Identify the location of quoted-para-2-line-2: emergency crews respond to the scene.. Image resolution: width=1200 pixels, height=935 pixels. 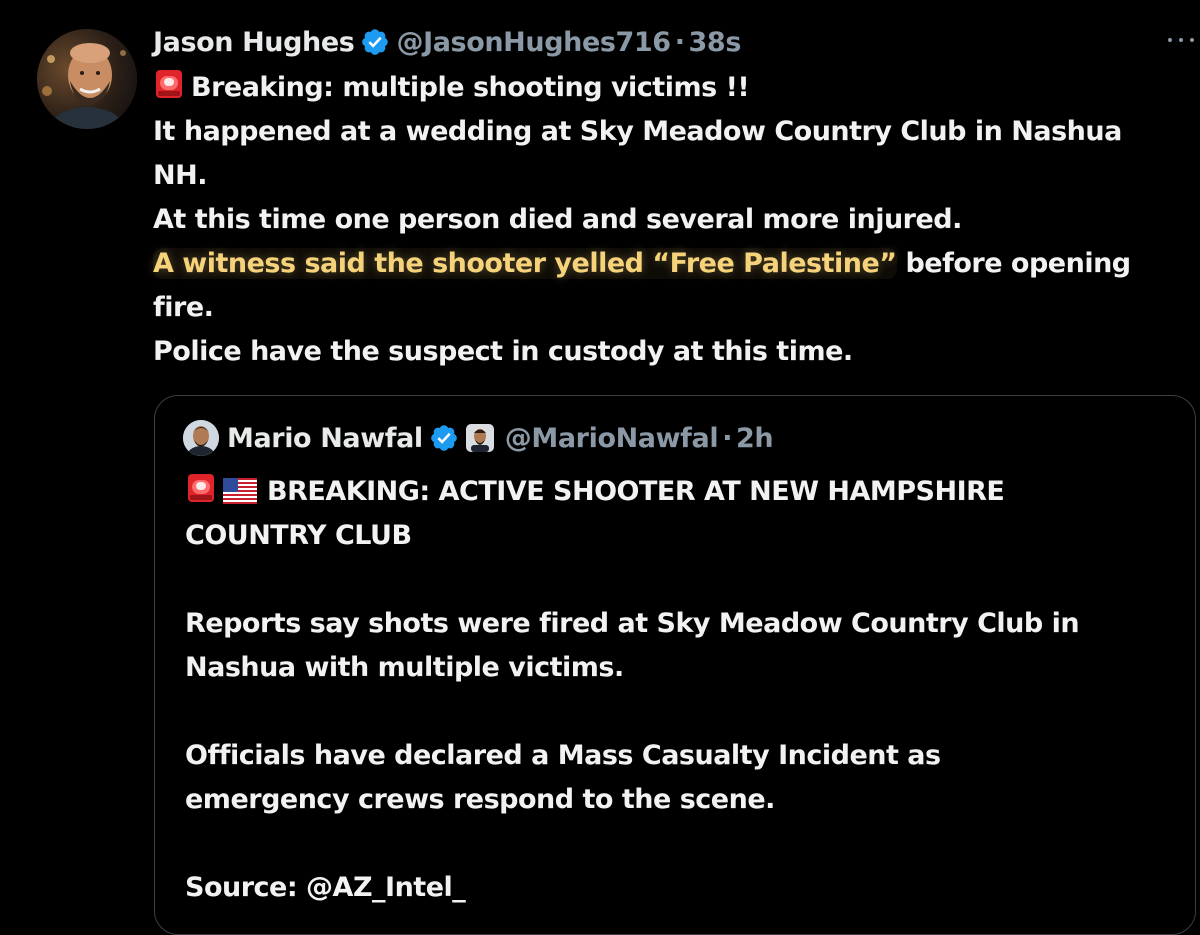
(480, 799).